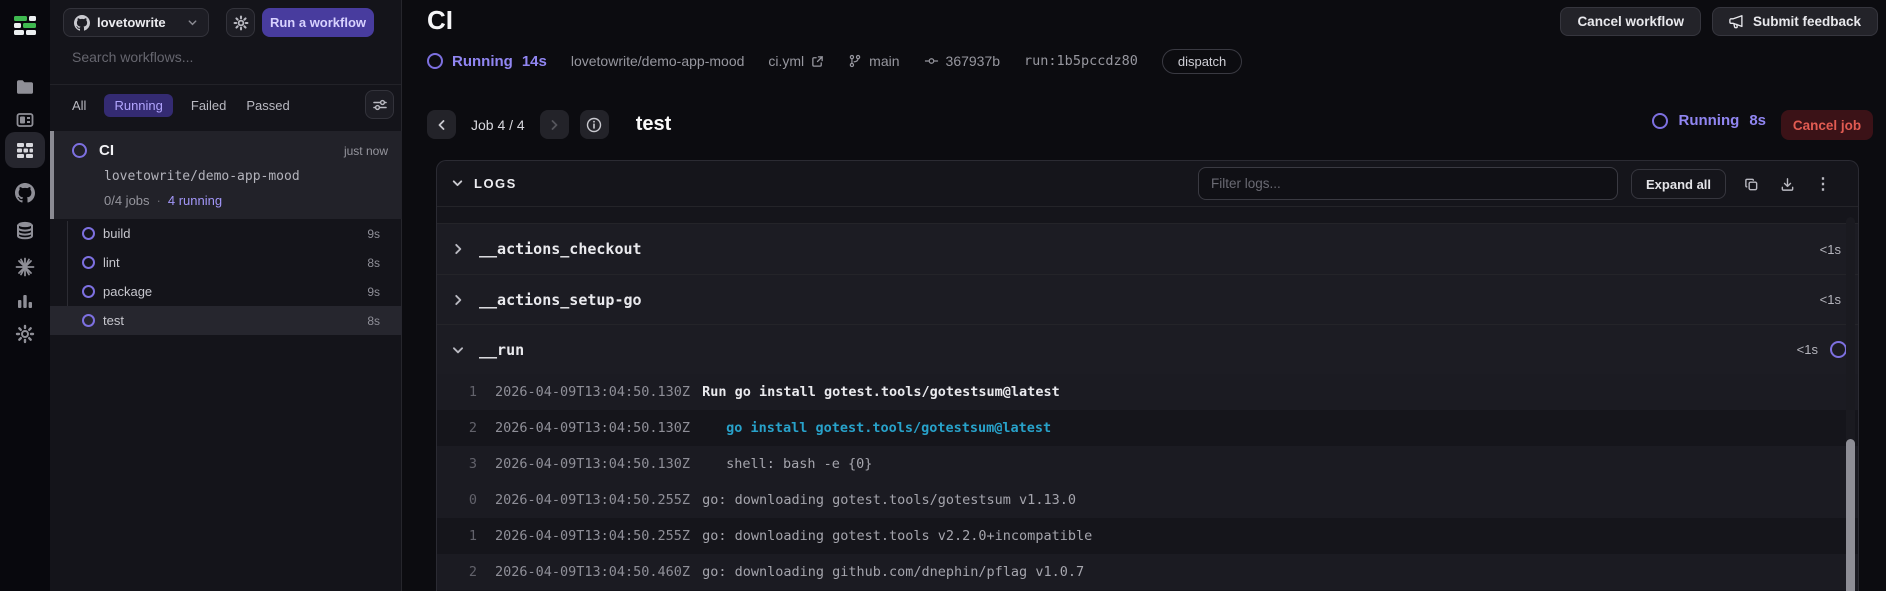 The width and height of the screenshot is (1886, 591). Describe the element at coordinates (1147, 184) in the screenshot. I see `logs-toolbar: LOGS Expand all ⋮` at that location.